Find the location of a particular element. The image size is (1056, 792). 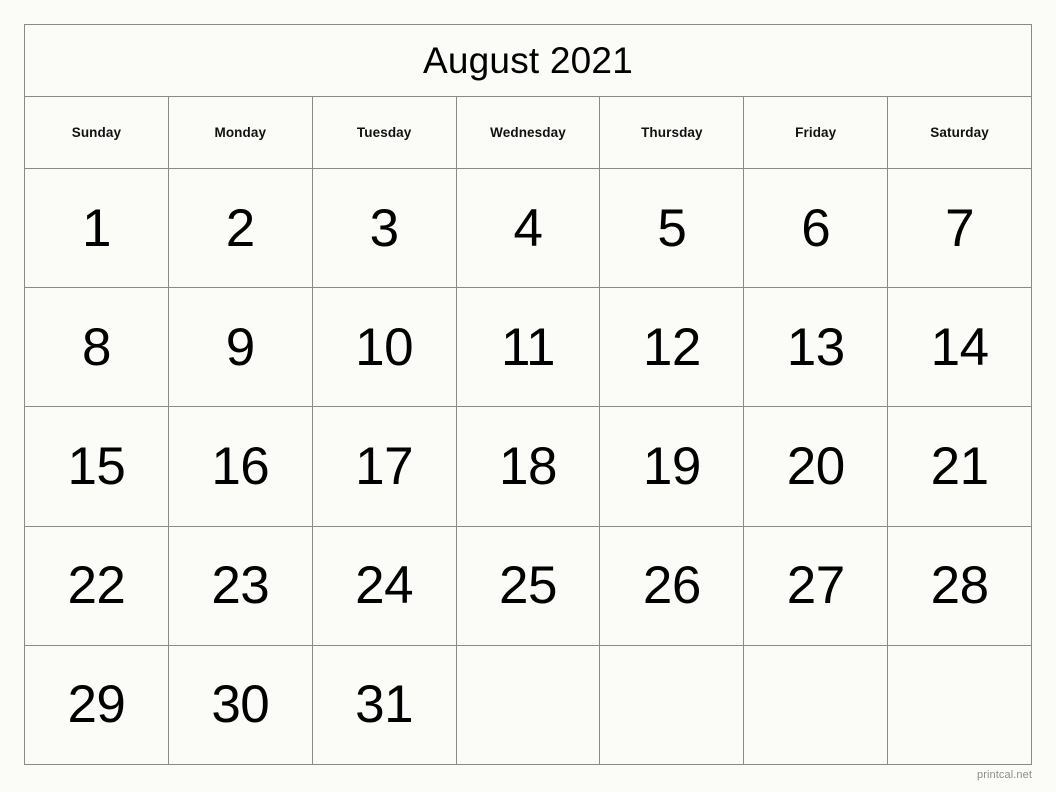

weekday-header-saturday: Saturday is located at coordinates (959, 132).